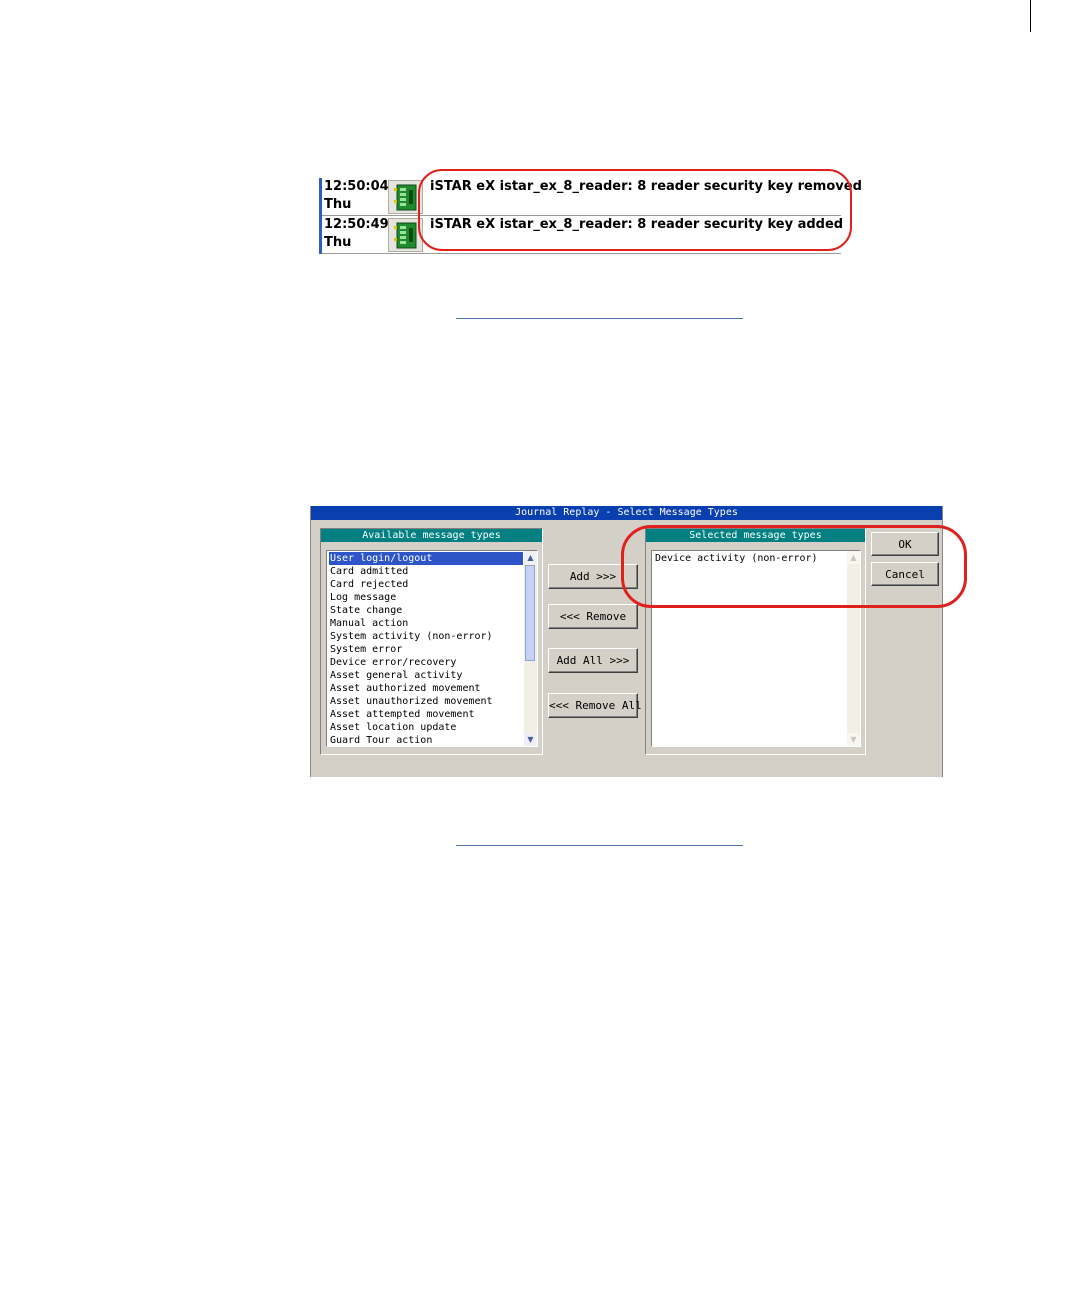 The image size is (1080, 1296). Describe the element at coordinates (426, 558) in the screenshot. I see `list-item: User login/logout` at that location.